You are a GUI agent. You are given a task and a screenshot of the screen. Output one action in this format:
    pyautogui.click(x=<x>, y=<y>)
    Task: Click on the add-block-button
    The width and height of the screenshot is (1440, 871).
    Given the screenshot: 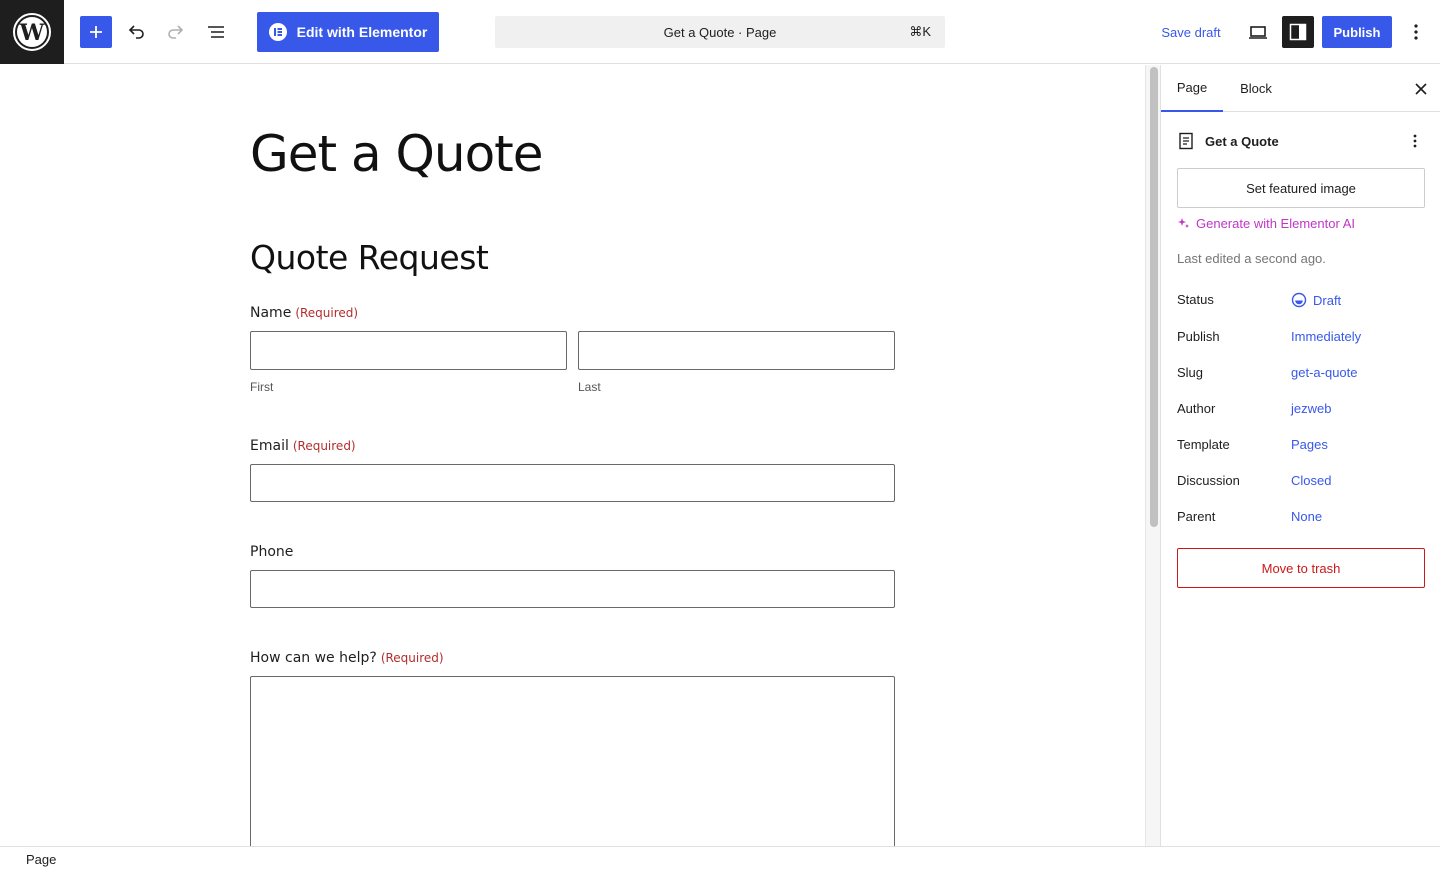 What is the action you would take?
    pyautogui.click(x=96, y=32)
    